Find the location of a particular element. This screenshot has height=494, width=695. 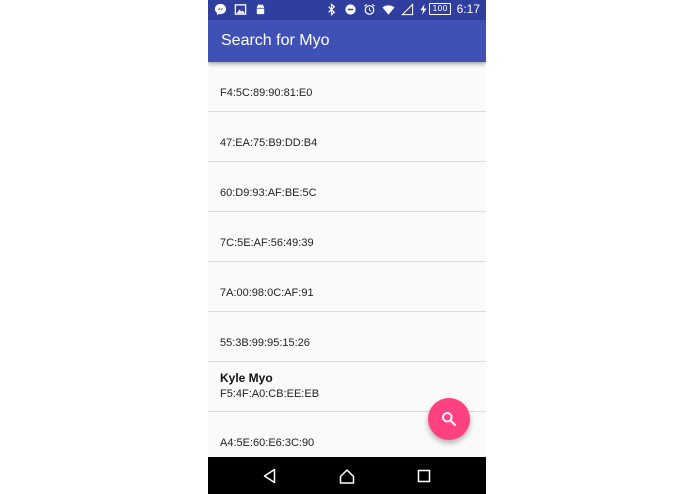

device-mac: F5:4F:A0:CB:EE:EB is located at coordinates (270, 394).